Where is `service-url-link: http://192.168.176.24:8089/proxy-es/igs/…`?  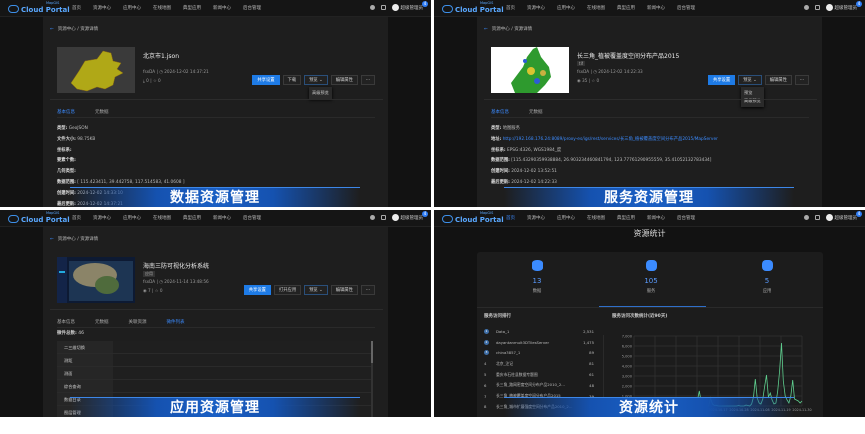
service-url-link: http://192.168.176.24:8089/proxy-es/igs/… is located at coordinates (610, 139).